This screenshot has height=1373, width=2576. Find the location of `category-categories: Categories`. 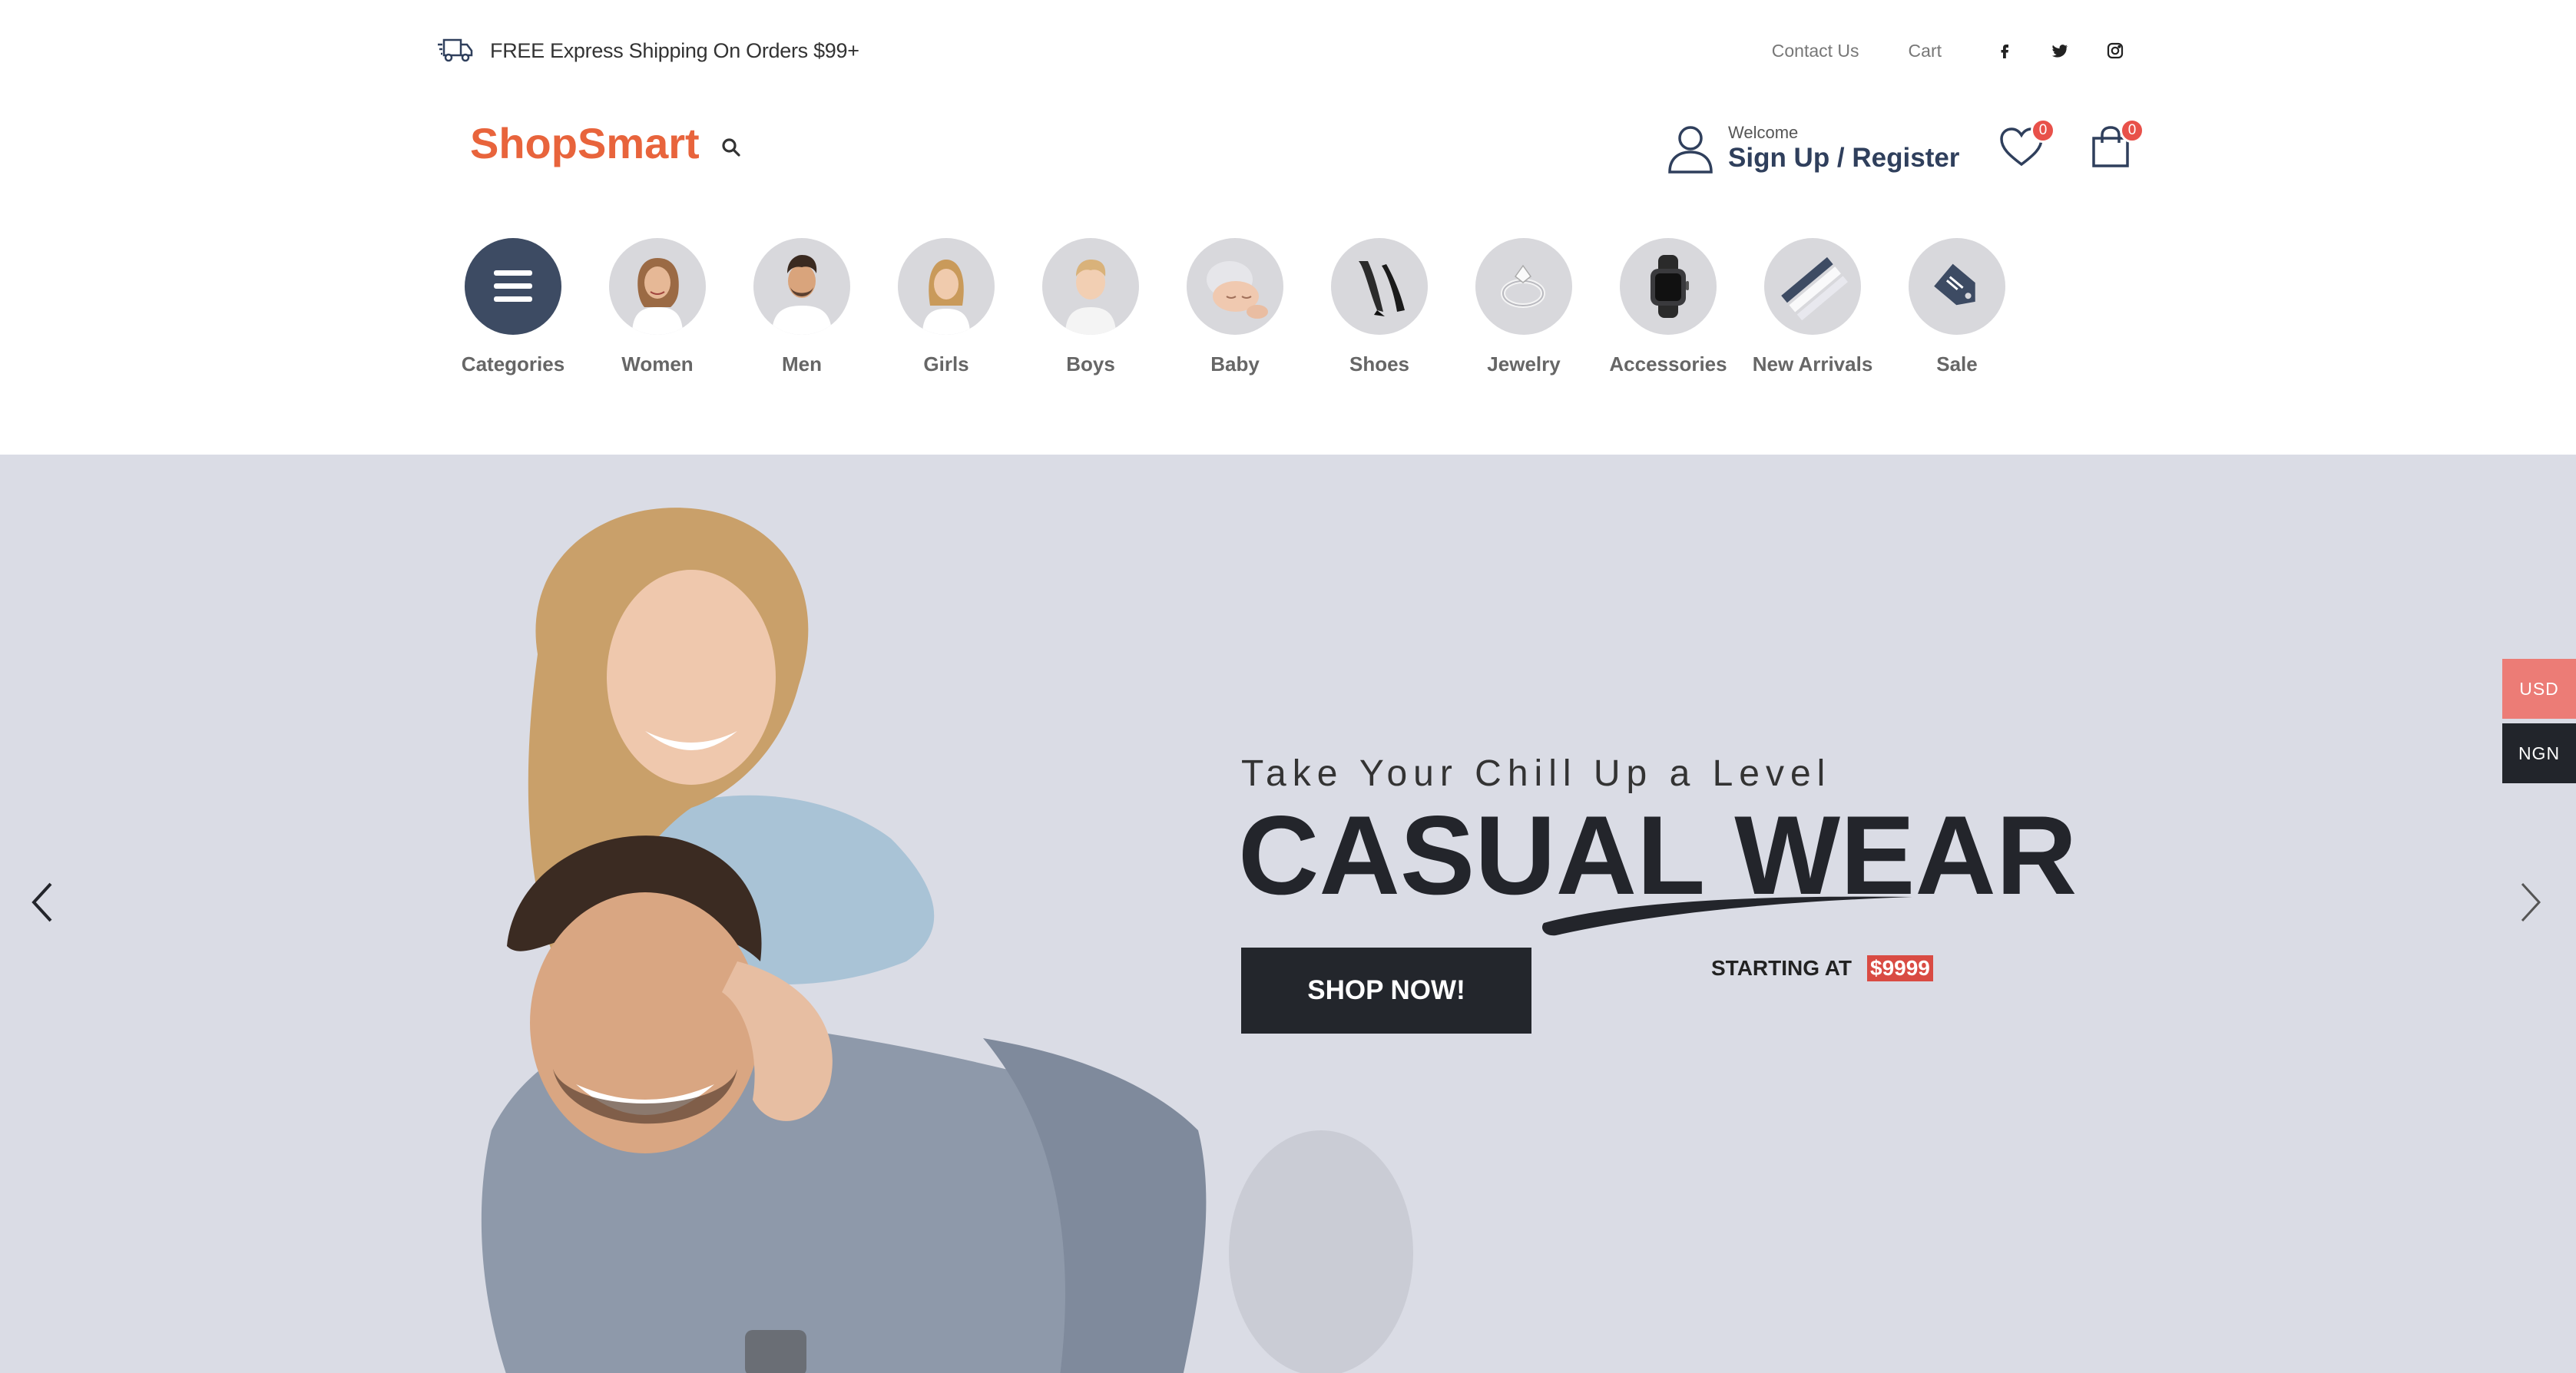

category-categories: Categories is located at coordinates (513, 309).